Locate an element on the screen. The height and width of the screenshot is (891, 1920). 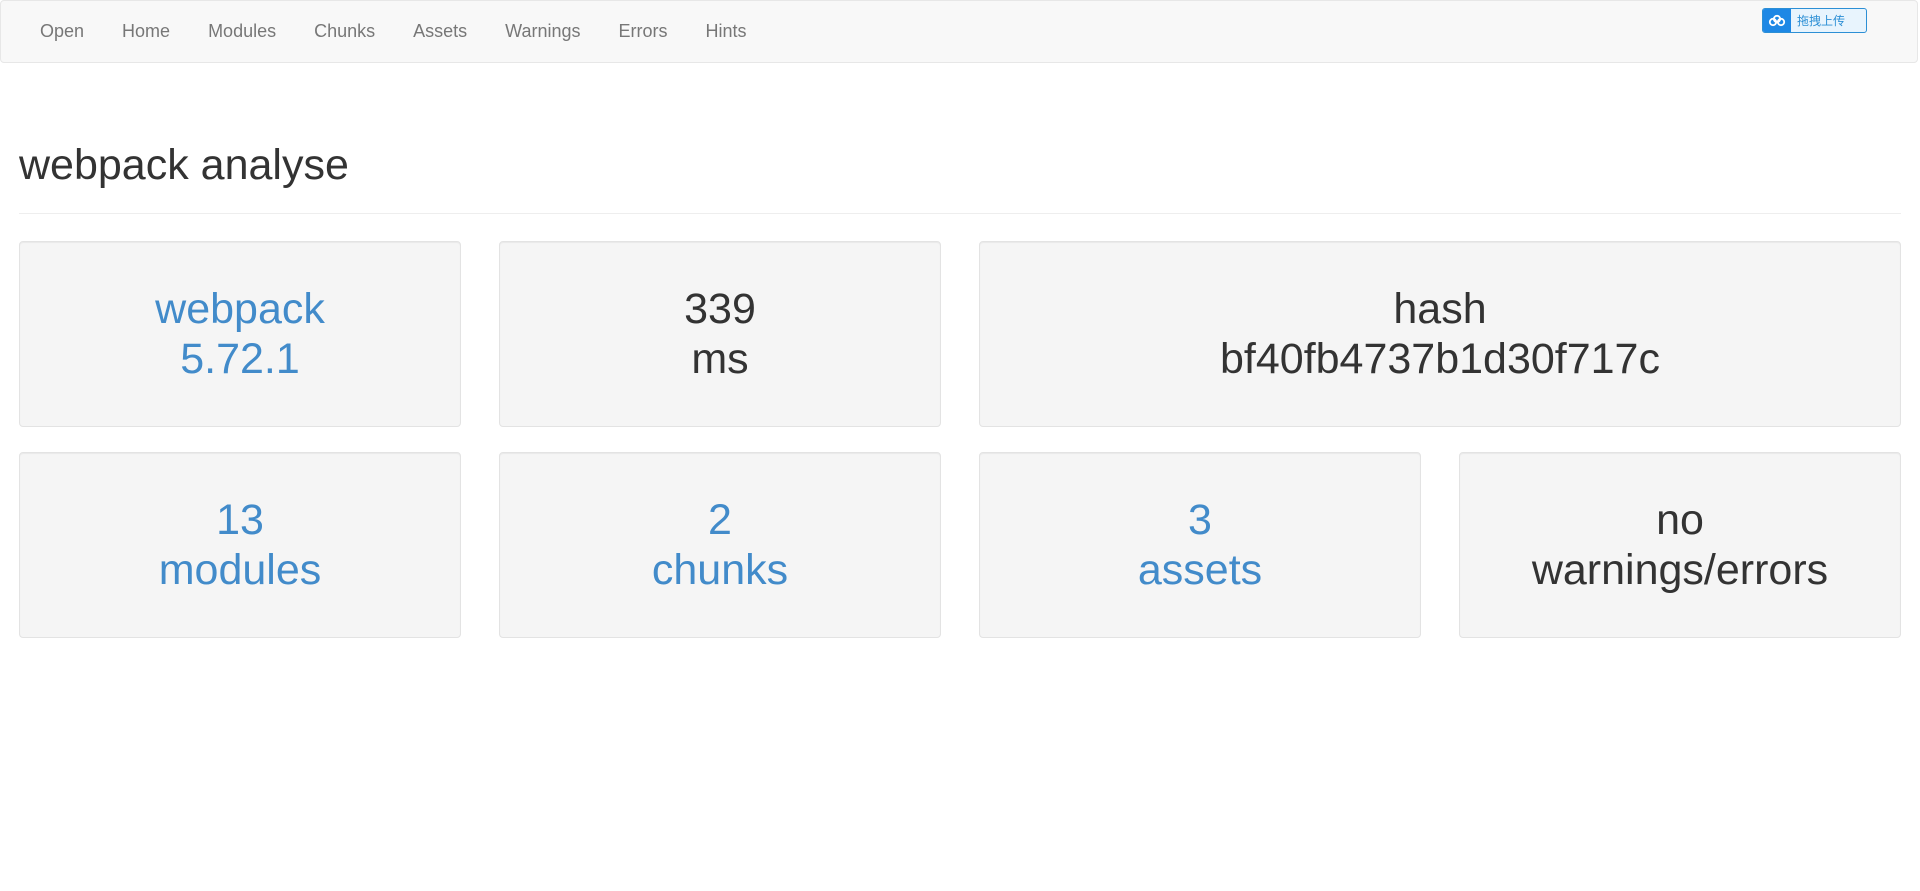
nav-item: Chunks is located at coordinates (344, 31).